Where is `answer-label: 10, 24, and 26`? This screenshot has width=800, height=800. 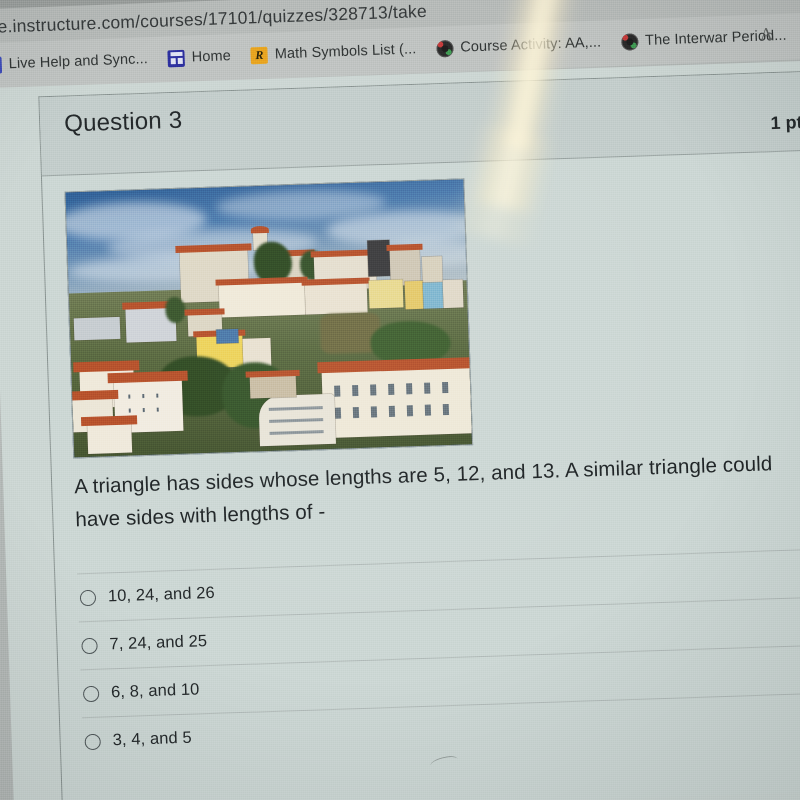 answer-label: 10, 24, and 26 is located at coordinates (161, 594).